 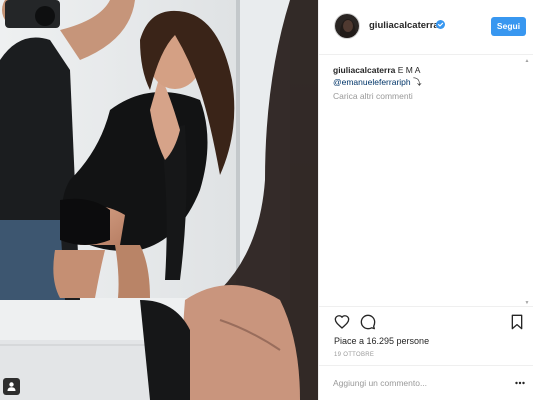 What do you see at coordinates (364, 70) in the screenshot?
I see `caption-username: giuliacalcaterra` at bounding box center [364, 70].